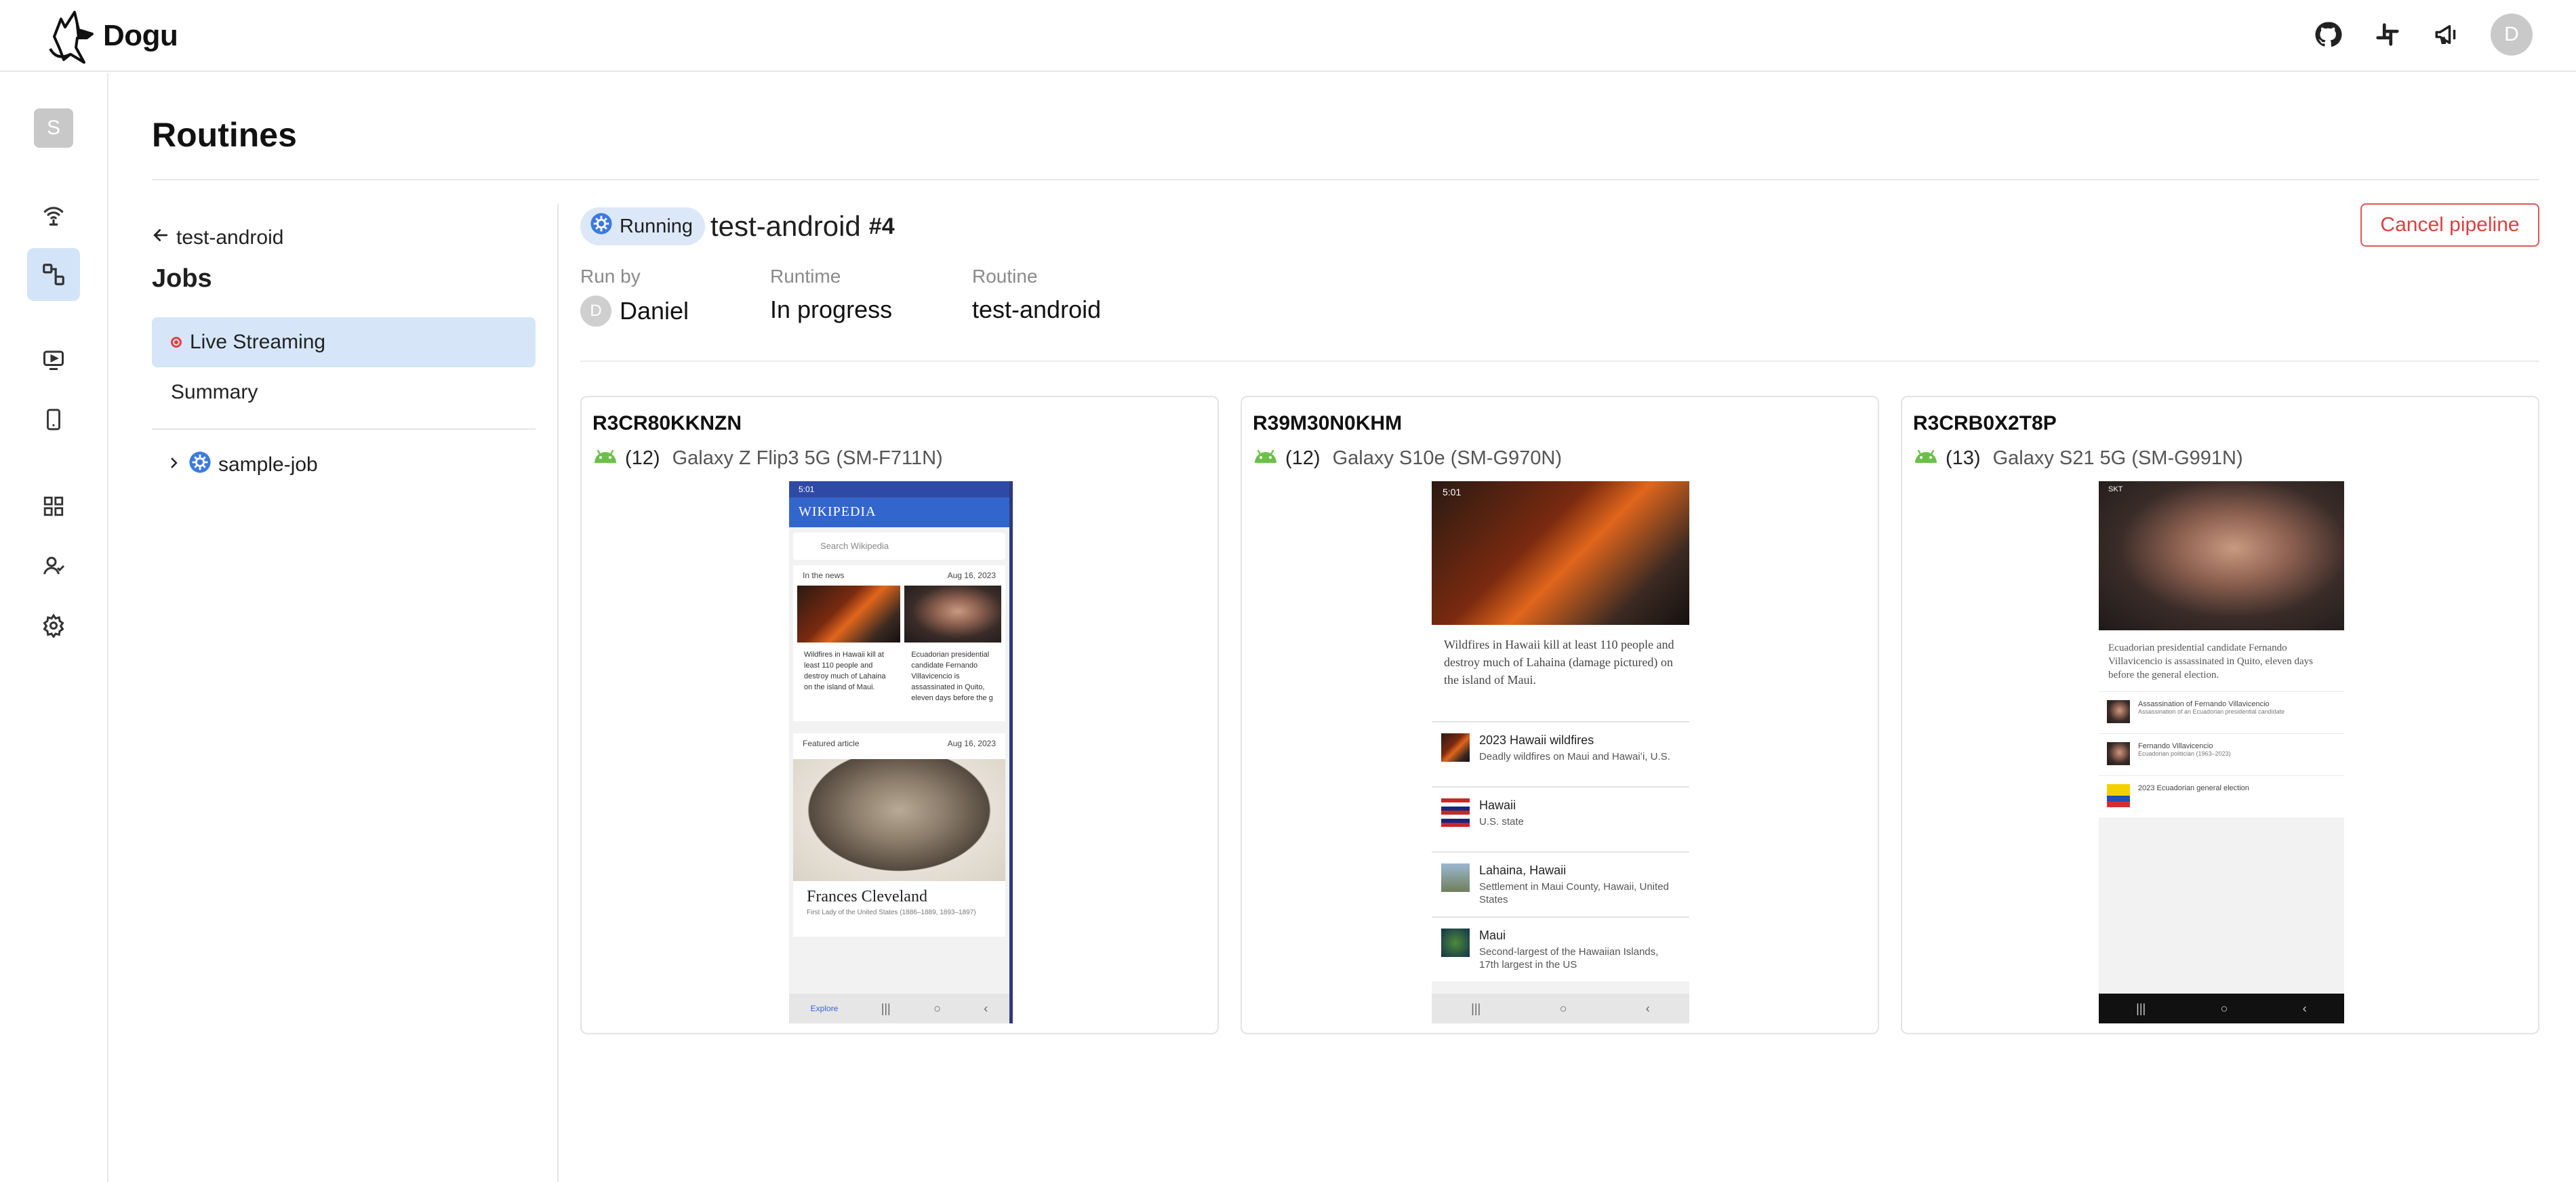  I want to click on meta-value: Daniel, so click(654, 311).